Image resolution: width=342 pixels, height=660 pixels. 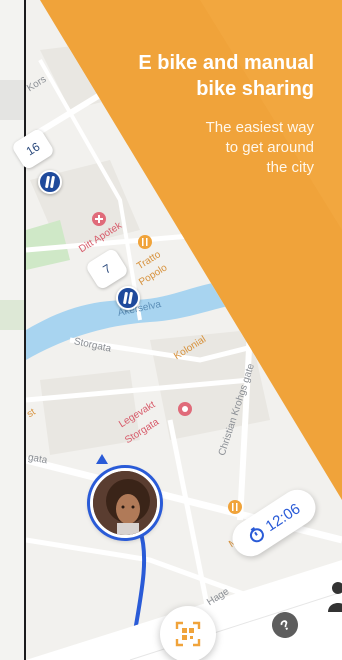 I want to click on scan-qr-button, so click(x=188, y=633).